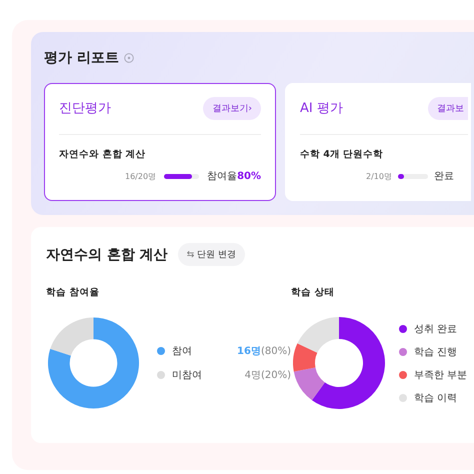 Image resolution: width=474 pixels, height=474 pixels. I want to click on view-results-button: 결과보기›, so click(232, 108).